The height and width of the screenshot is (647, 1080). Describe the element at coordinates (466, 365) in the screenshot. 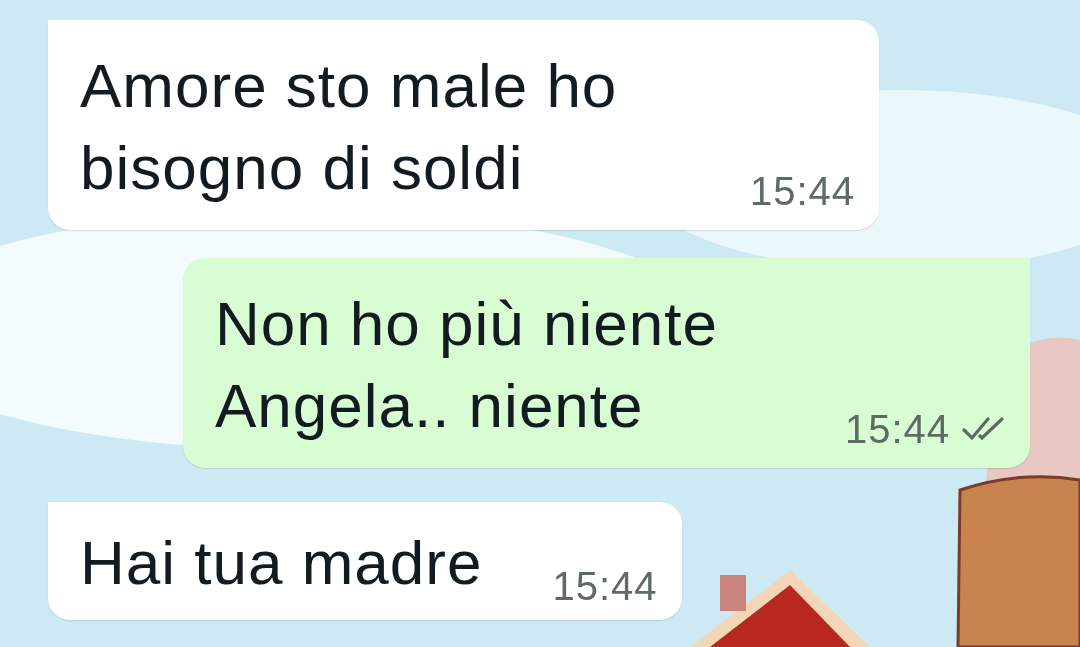

I see `message-text: Non ho più niente Angela.. niente` at that location.